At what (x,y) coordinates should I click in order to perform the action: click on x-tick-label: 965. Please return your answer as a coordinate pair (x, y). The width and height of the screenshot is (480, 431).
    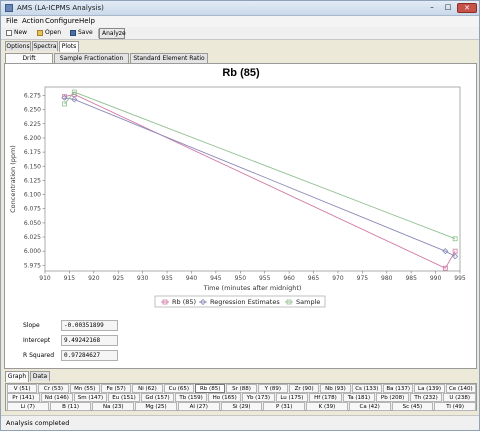
    Looking at the image, I should click on (314, 278).